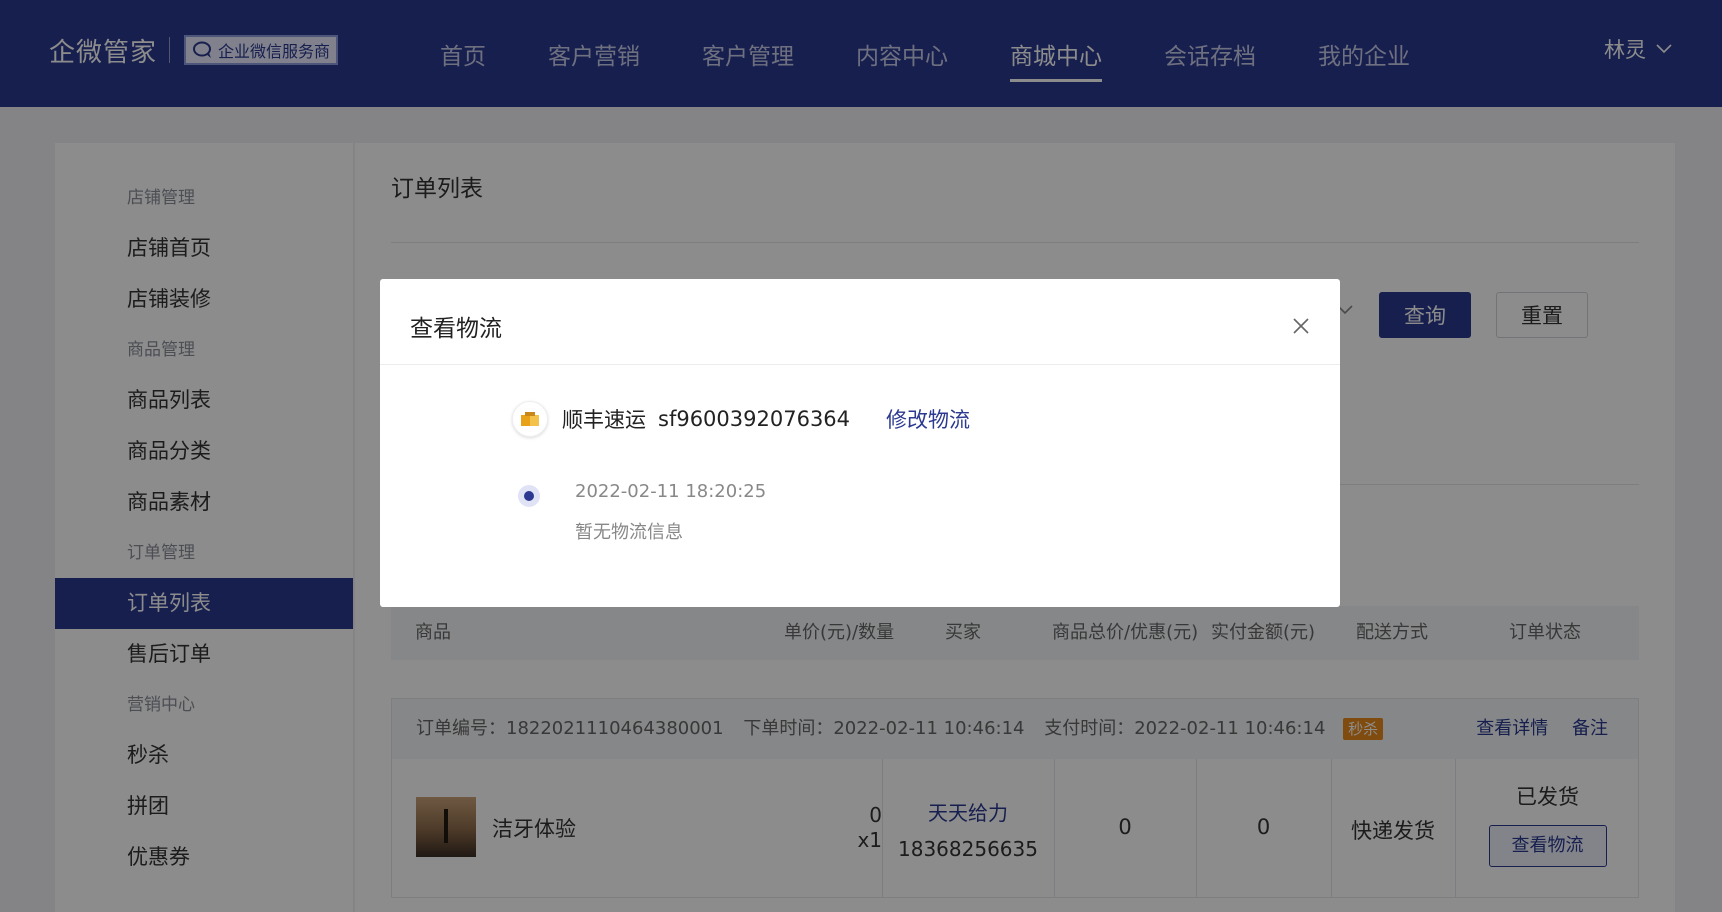 Image resolution: width=1722 pixels, height=912 pixels. What do you see at coordinates (456, 329) in the screenshot?
I see `modal-title: 查看物流` at bounding box center [456, 329].